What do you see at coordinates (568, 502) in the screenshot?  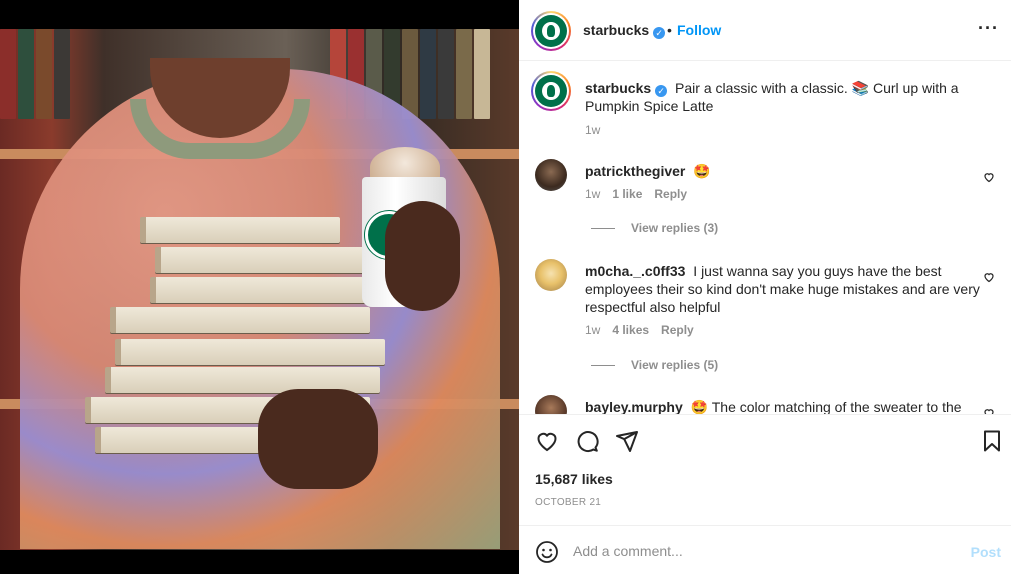 I see `post-date: October 21` at bounding box center [568, 502].